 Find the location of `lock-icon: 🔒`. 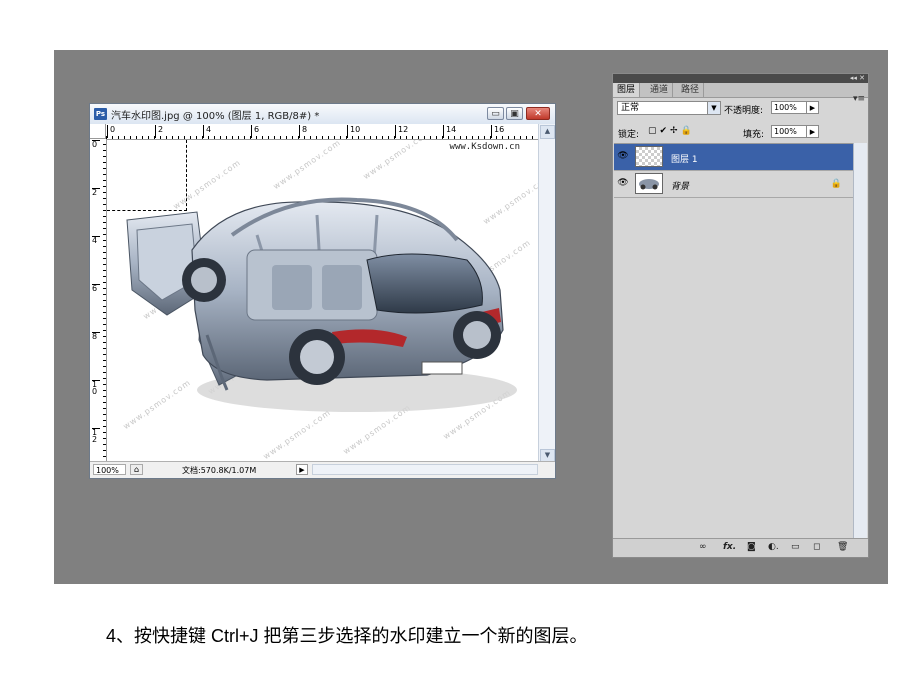

lock-icon: 🔒 is located at coordinates (836, 184).